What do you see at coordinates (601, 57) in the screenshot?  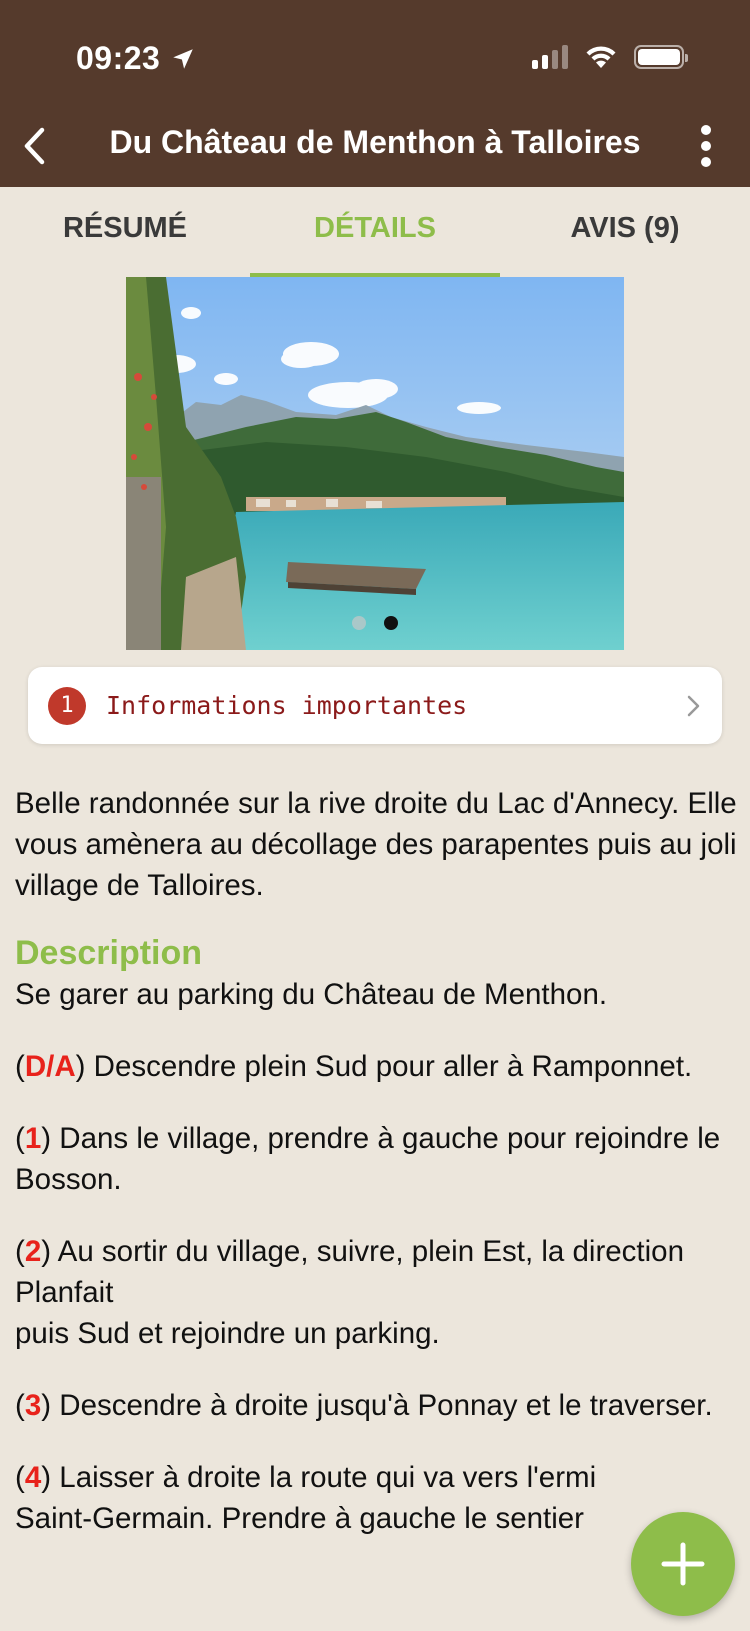 I see `wifi-icon` at bounding box center [601, 57].